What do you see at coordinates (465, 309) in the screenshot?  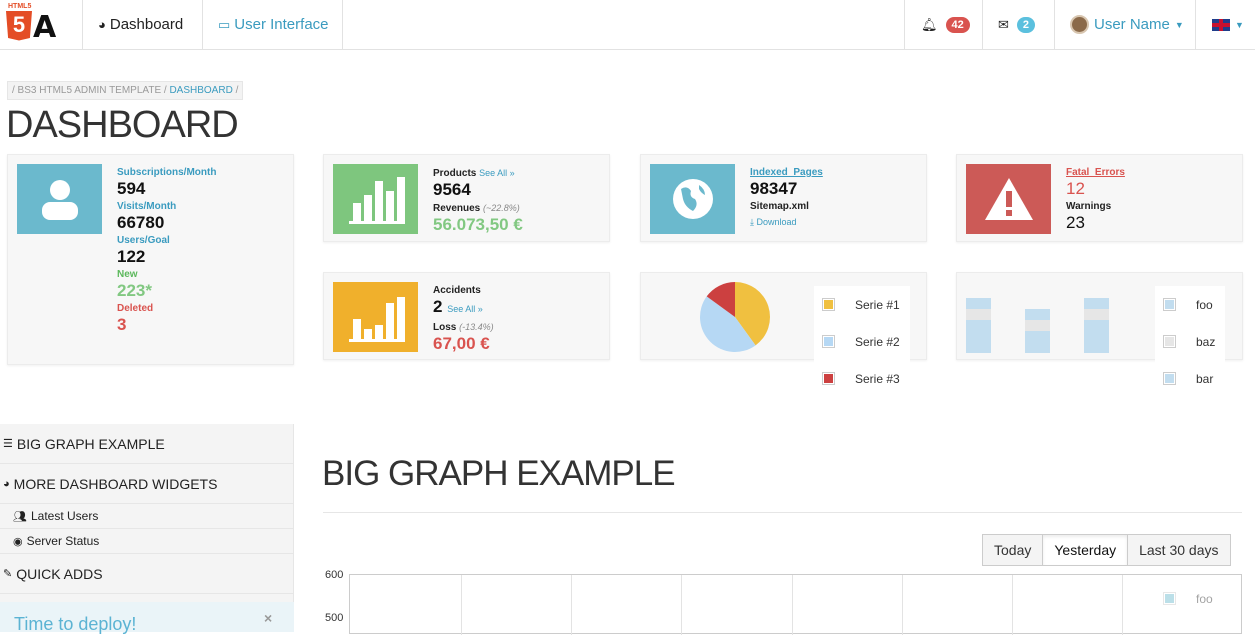 I see `accidents-see-all-link: See All »` at bounding box center [465, 309].